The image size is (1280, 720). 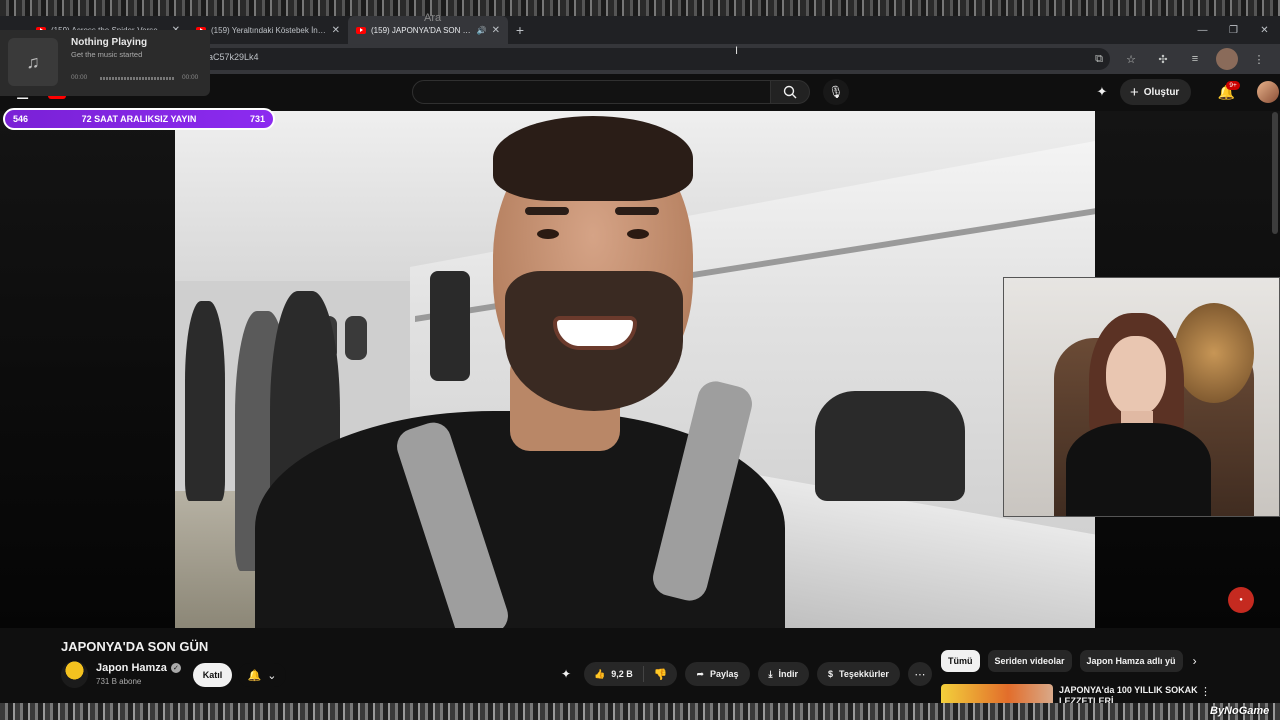 I want to click on music-time-start: 00:00, so click(x=79, y=77).